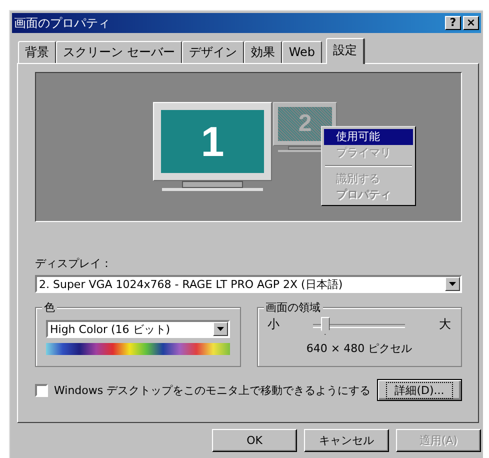 The width and height of the screenshot is (489, 458). I want to click on color-dropdown: High Color (16 ビット), so click(138, 329).